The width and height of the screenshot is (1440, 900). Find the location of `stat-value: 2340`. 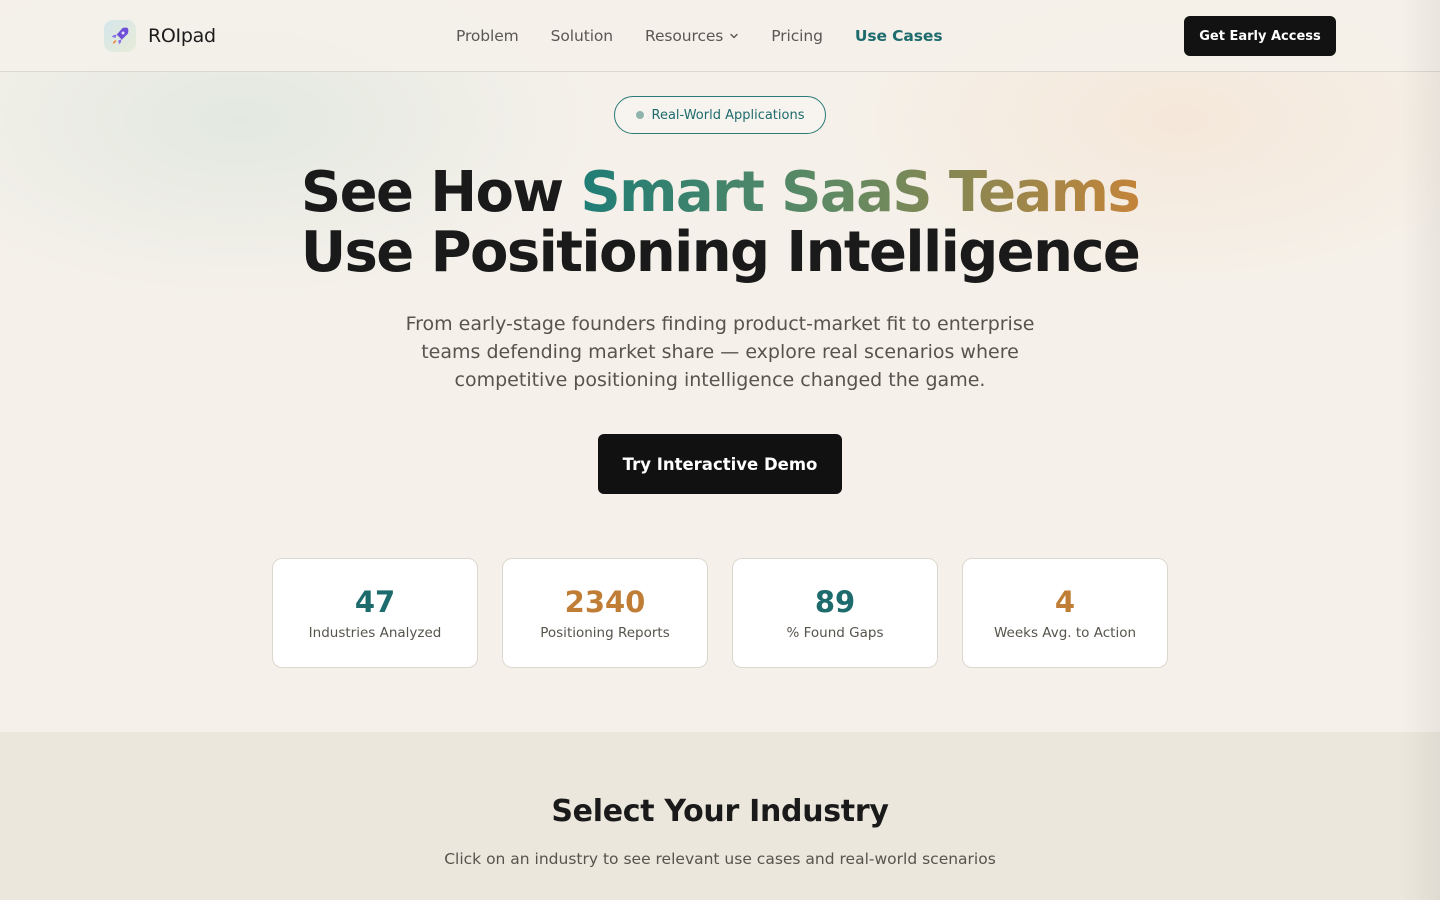

stat-value: 2340 is located at coordinates (605, 602).